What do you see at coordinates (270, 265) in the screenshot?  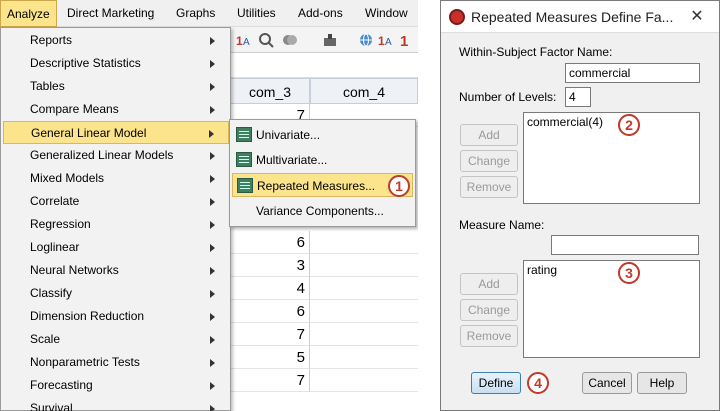 I see `table-cell: 3` at bounding box center [270, 265].